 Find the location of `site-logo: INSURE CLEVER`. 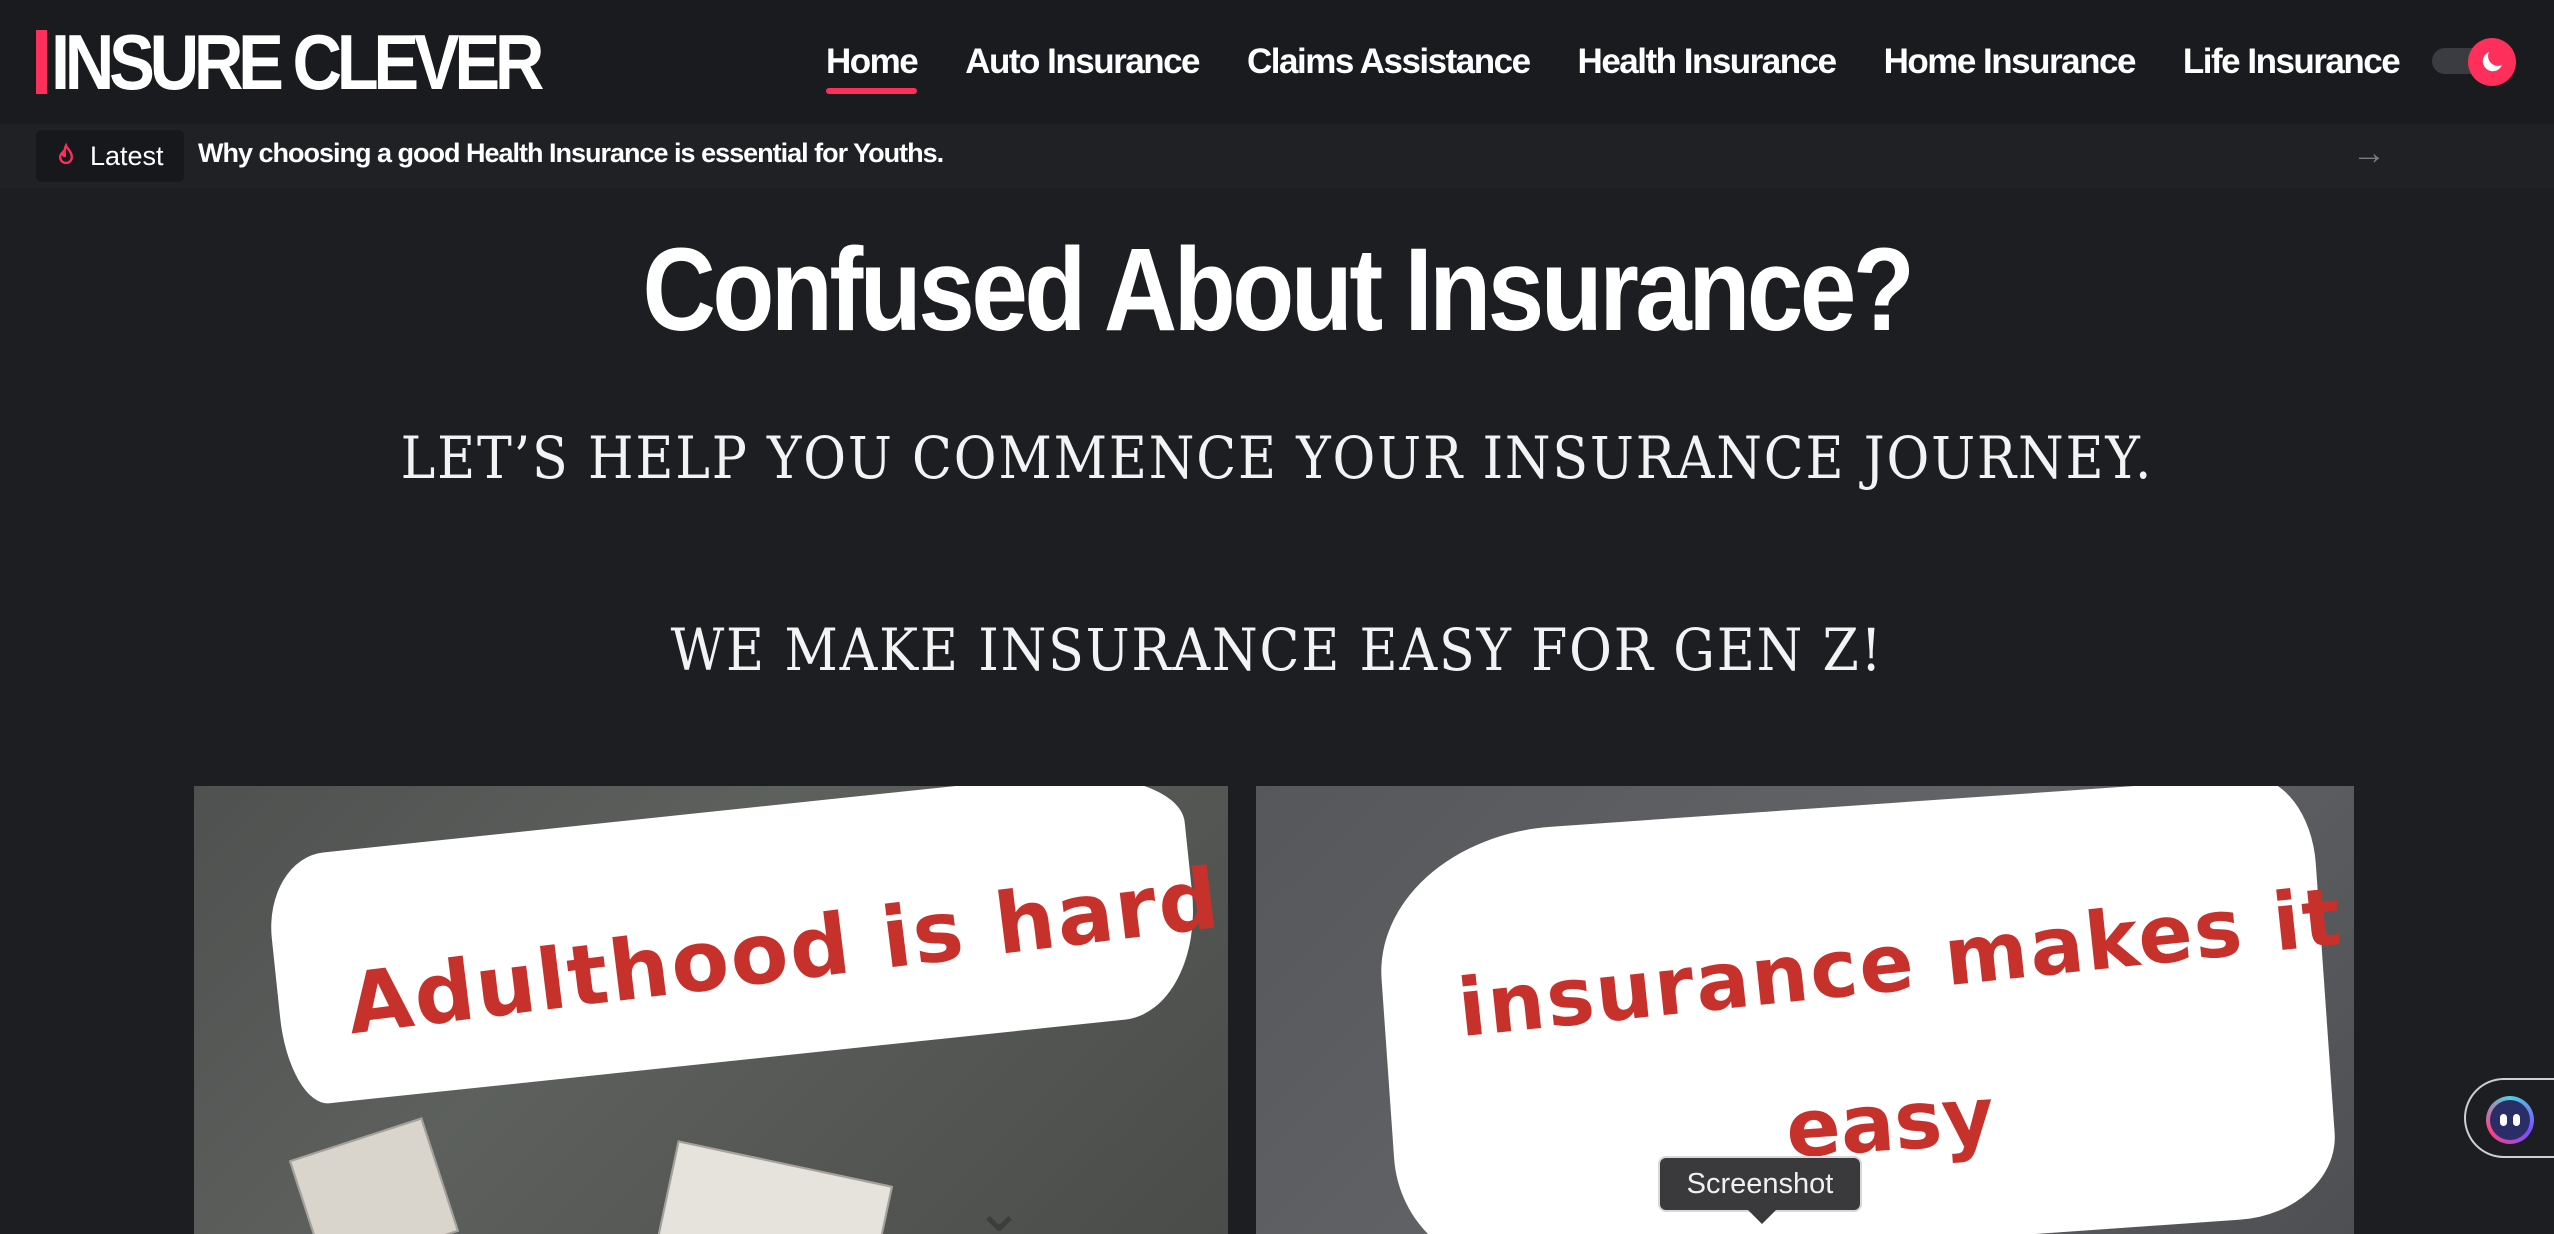

site-logo: INSURE CLEVER is located at coordinates (321, 62).